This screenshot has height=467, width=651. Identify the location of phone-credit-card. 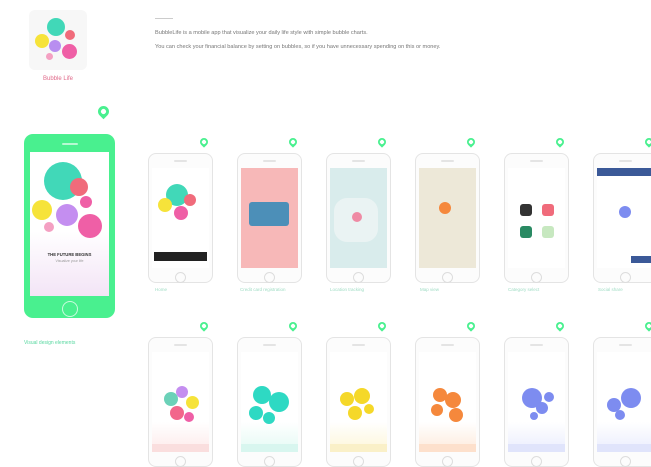
(269, 218).